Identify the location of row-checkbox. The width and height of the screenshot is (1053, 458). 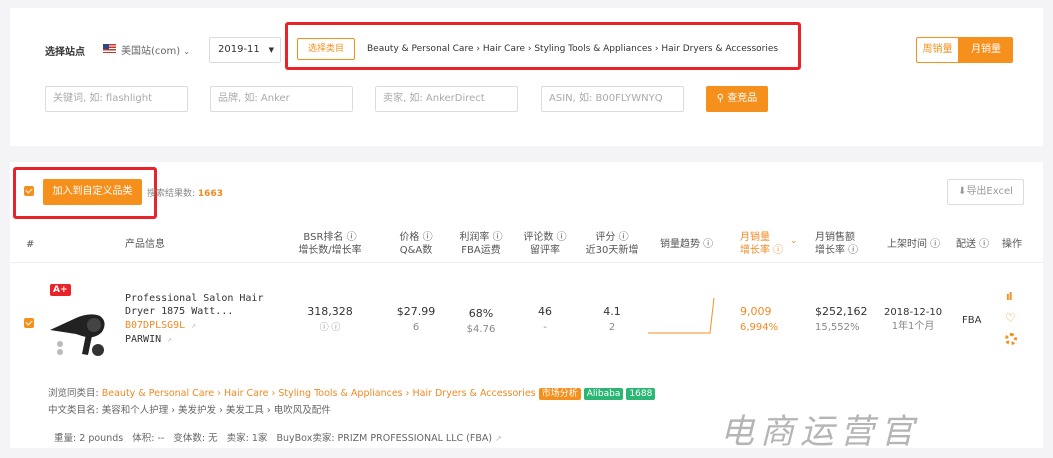
(29, 323).